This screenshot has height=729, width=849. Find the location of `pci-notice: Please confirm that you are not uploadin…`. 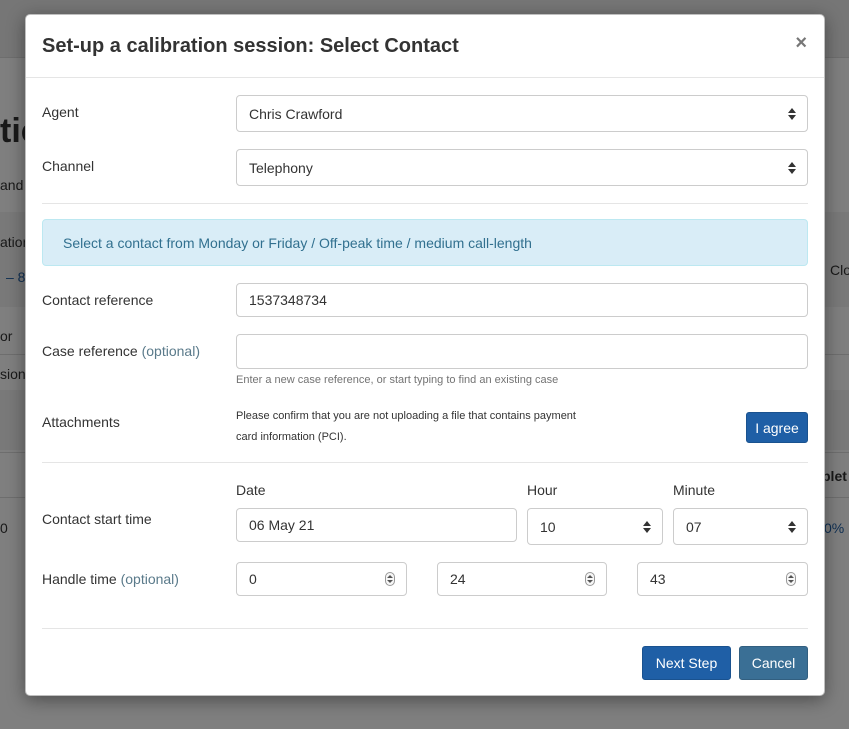

pci-notice: Please confirm that you are not uploadin… is located at coordinates (426, 427).